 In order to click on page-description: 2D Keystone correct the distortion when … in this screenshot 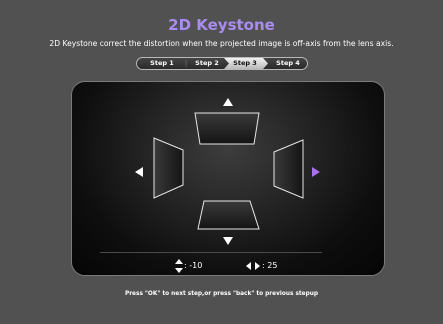, I will do `click(221, 43)`.